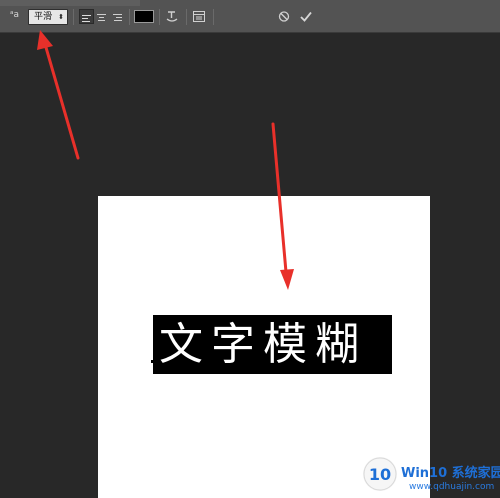 The height and width of the screenshot is (498, 500). I want to click on win10-logo-icon: 10, so click(380, 474).